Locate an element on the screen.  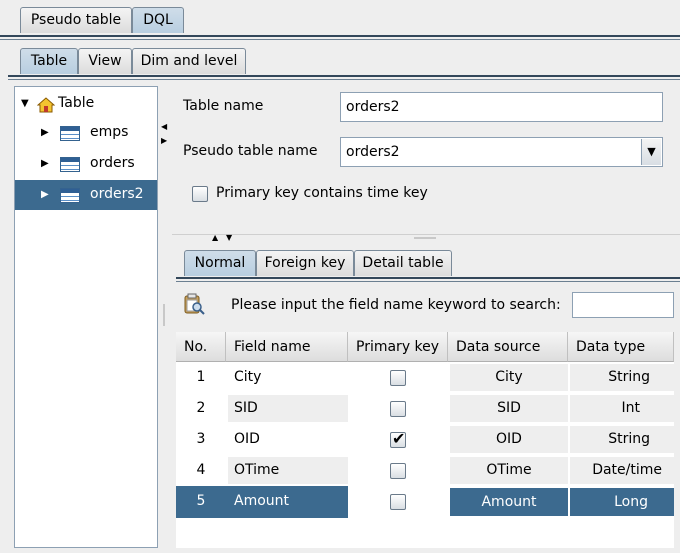
tree-item-orders2: ▶ orders2 is located at coordinates (86, 195).